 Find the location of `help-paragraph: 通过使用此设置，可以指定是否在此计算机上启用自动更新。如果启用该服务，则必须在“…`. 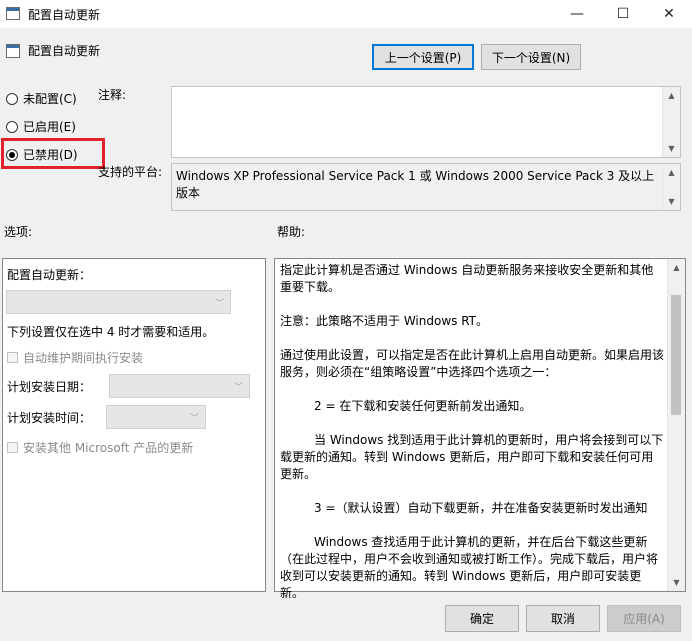

help-paragraph: 通过使用此设置，可以指定是否在此计算机上启用自动更新。如果启用该服务，则必须在“… is located at coordinates (472, 363).